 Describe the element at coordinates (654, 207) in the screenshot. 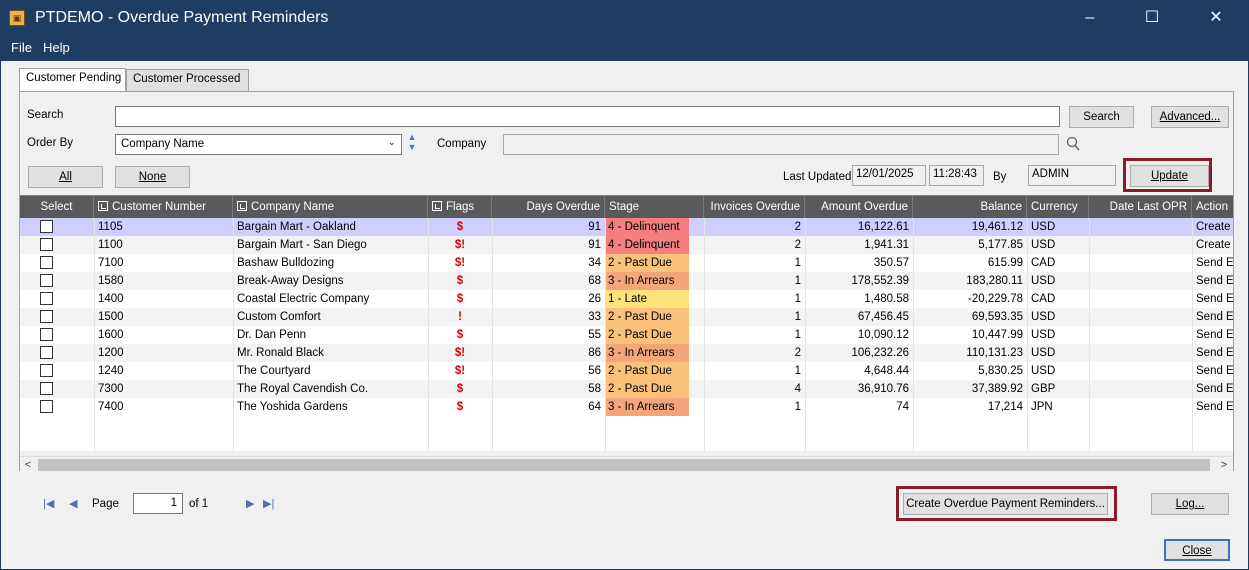

I see `col-stage: Stage` at that location.